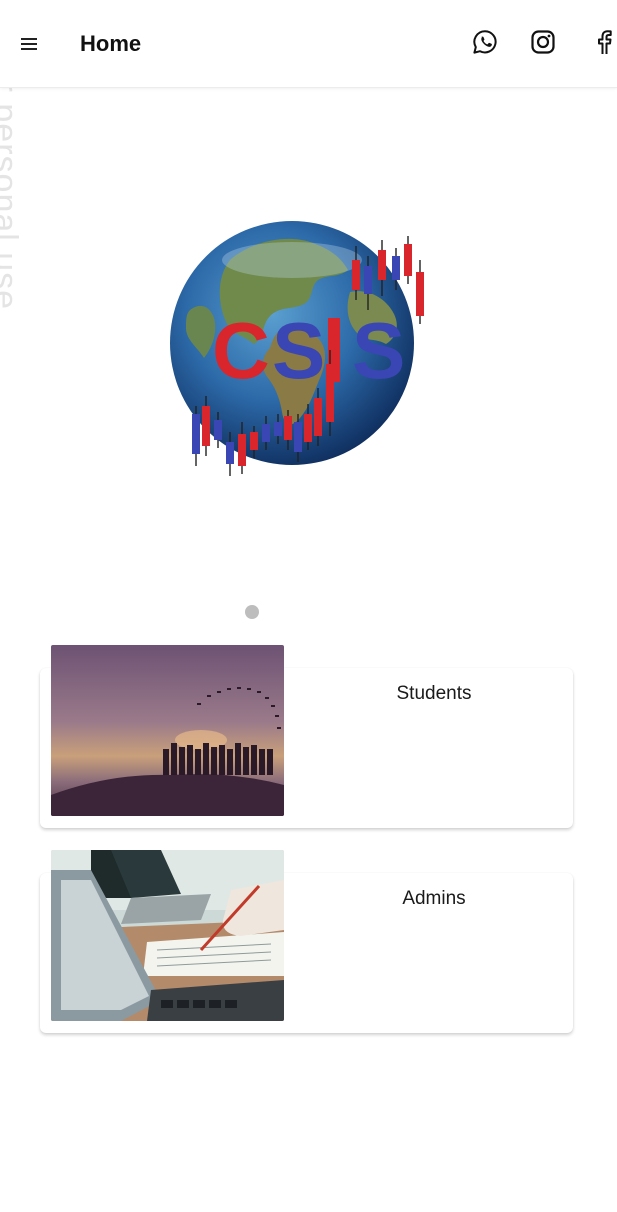 Image resolution: width=617 pixels, height=1212 pixels. Describe the element at coordinates (298, 350) in the screenshot. I see `logo-letter-s1: S` at that location.